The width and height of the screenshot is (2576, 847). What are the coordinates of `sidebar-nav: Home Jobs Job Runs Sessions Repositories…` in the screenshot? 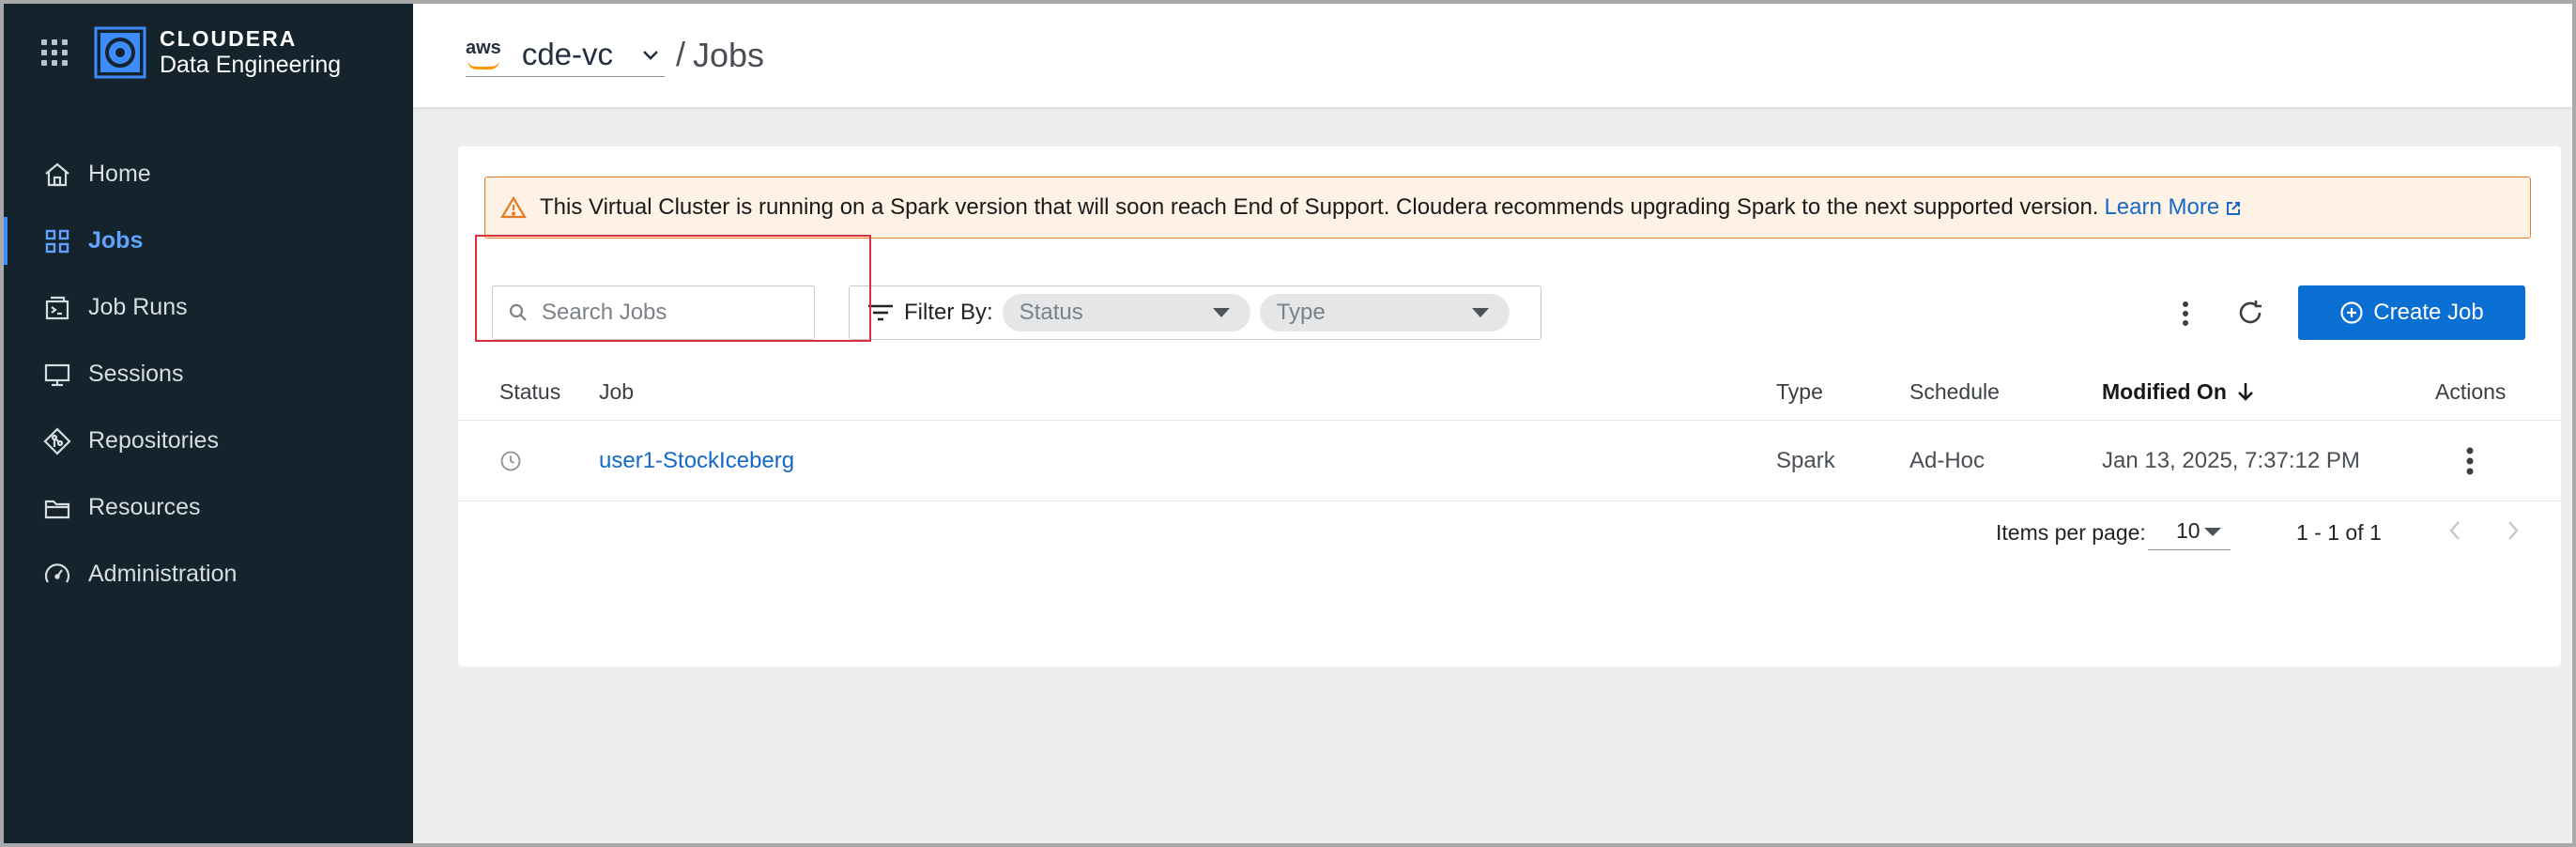 It's located at (209, 374).